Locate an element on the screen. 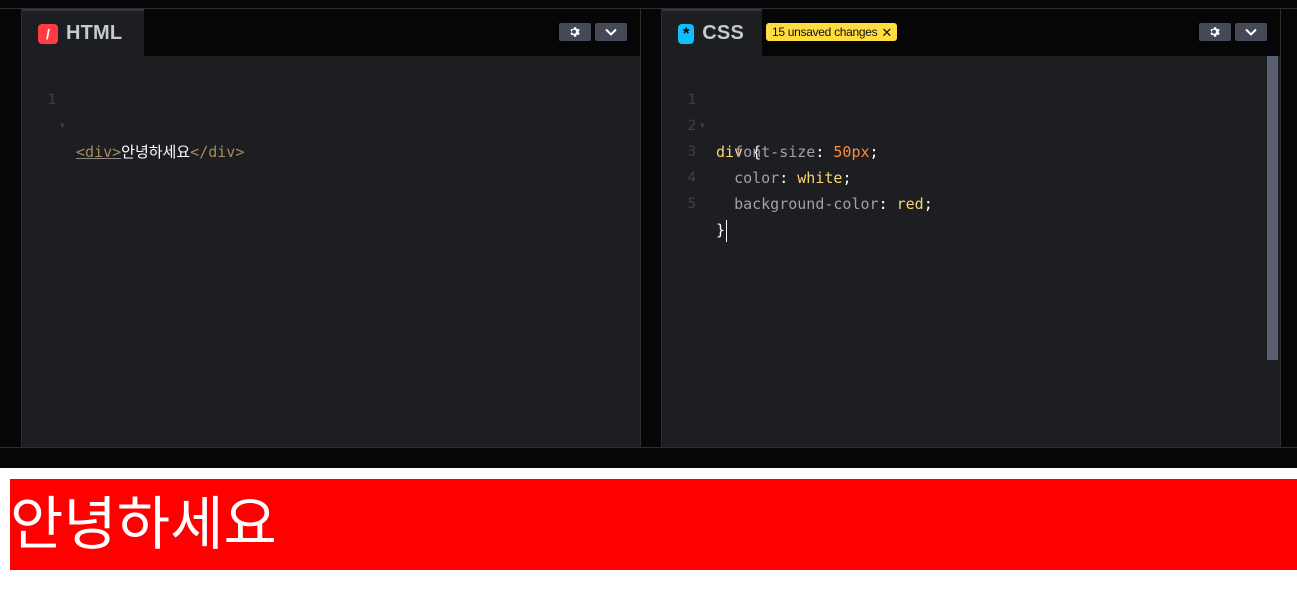 The width and height of the screenshot is (1297, 590). code-text: } is located at coordinates (722, 230).